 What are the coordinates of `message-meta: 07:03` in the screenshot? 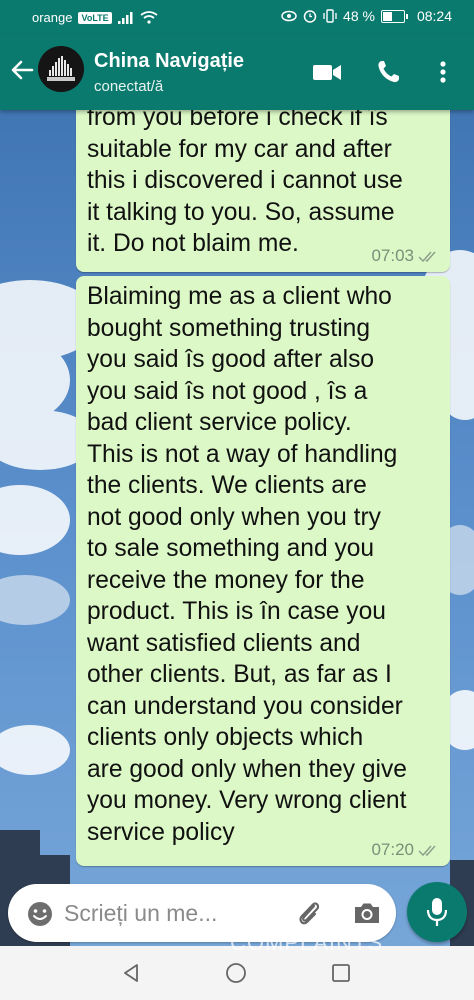 It's located at (405, 256).